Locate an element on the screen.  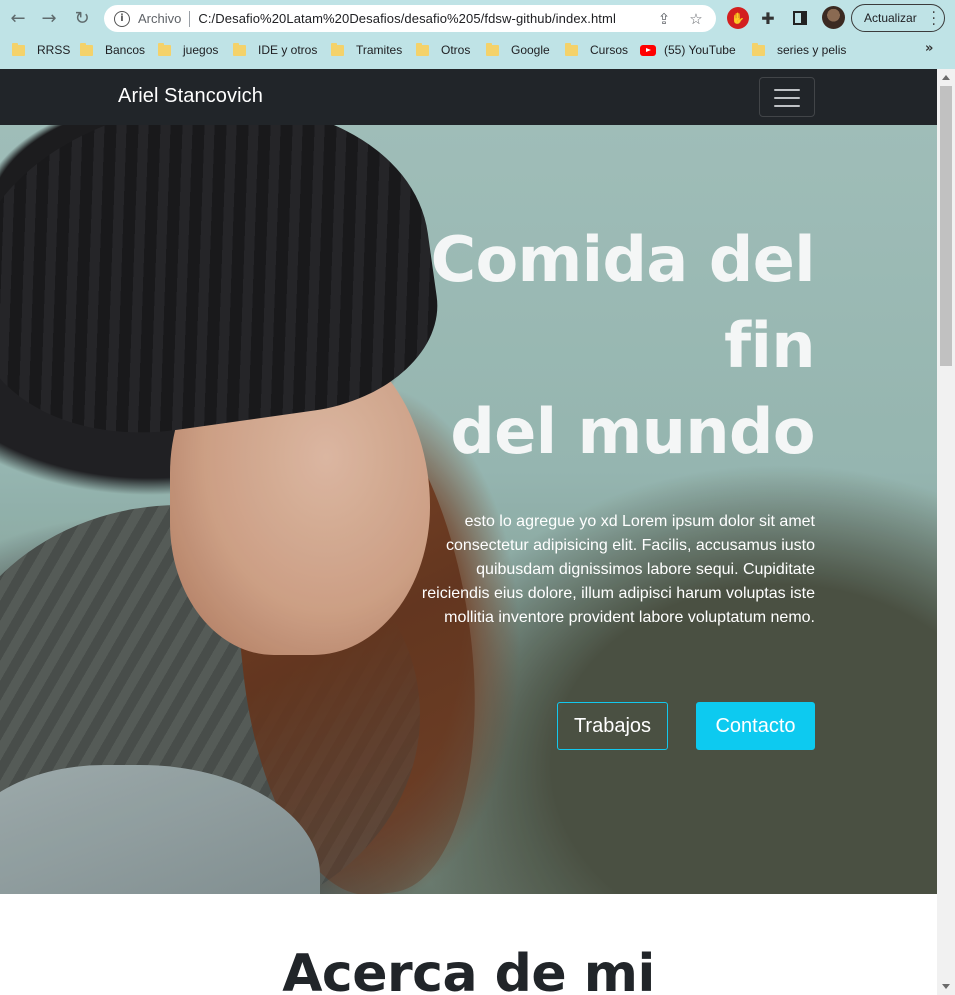
side-panel-icon is located at coordinates (800, 18).